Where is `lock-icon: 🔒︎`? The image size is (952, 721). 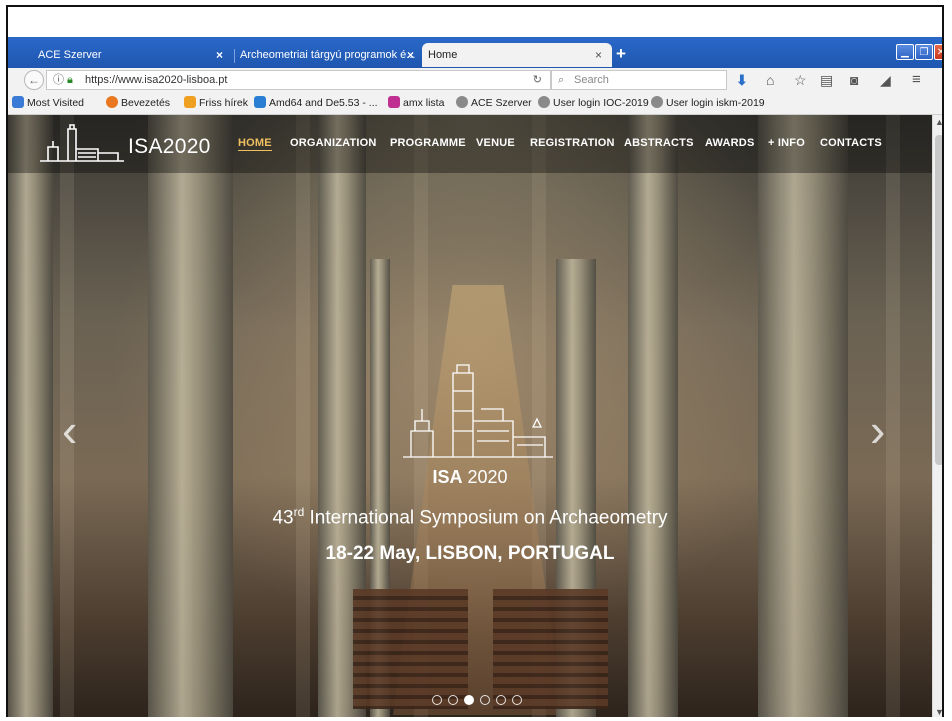 lock-icon: 🔒︎ is located at coordinates (70, 80).